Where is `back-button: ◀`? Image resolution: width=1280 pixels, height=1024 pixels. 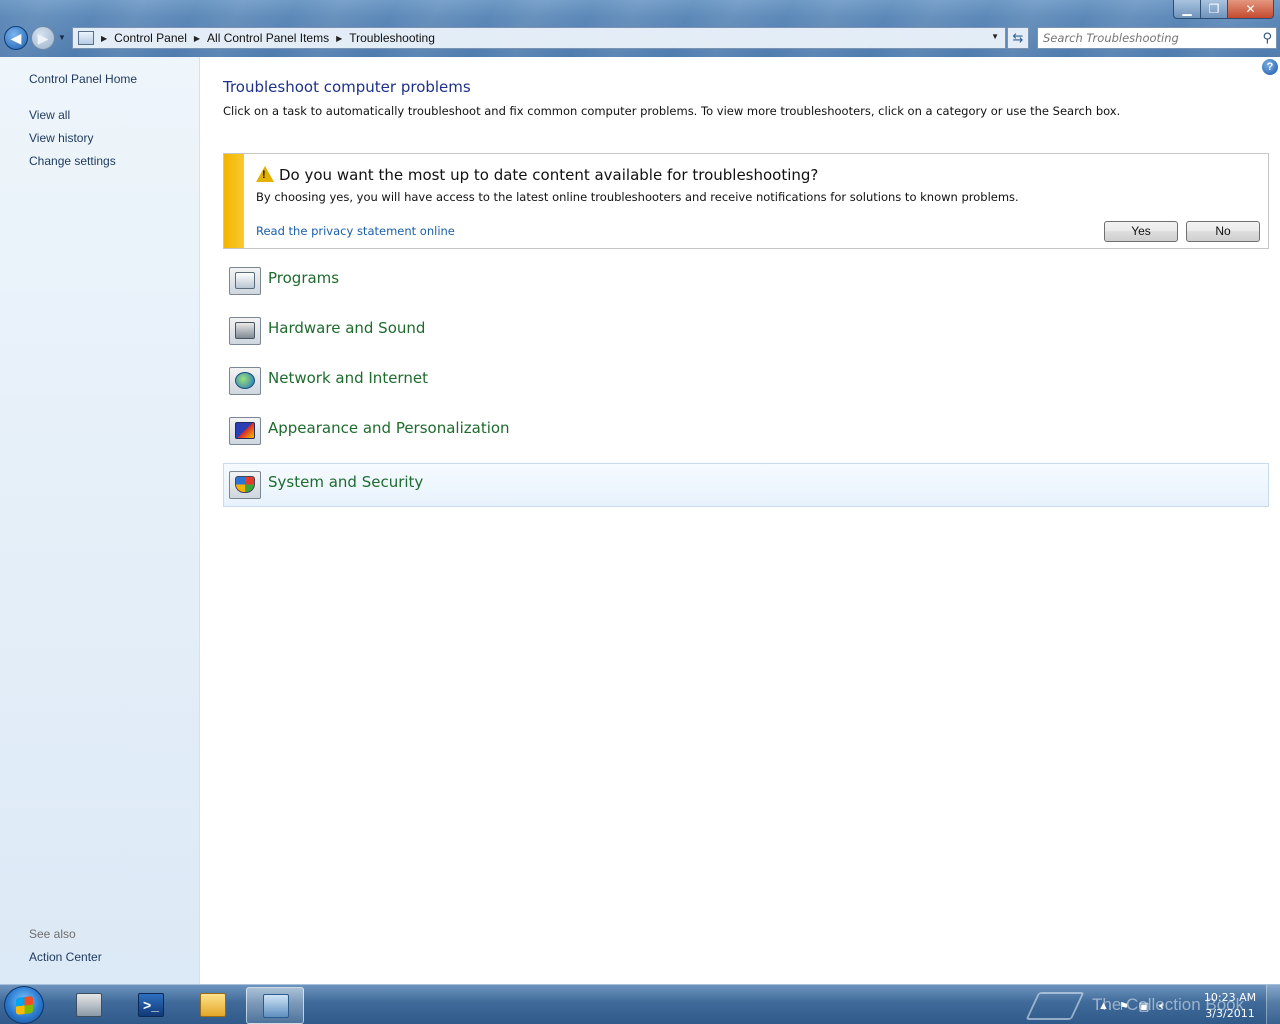 back-button: ◀ is located at coordinates (16, 38).